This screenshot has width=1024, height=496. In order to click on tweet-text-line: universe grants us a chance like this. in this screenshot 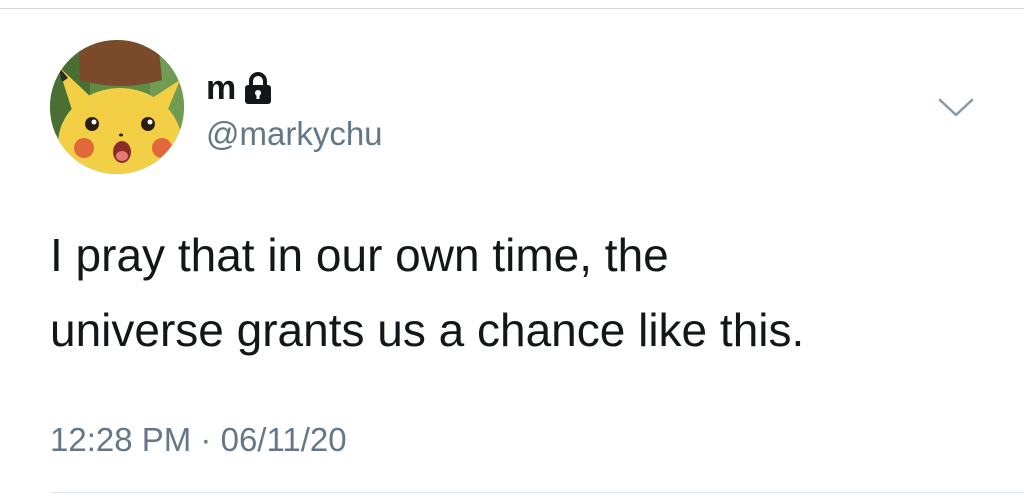, I will do `click(427, 330)`.